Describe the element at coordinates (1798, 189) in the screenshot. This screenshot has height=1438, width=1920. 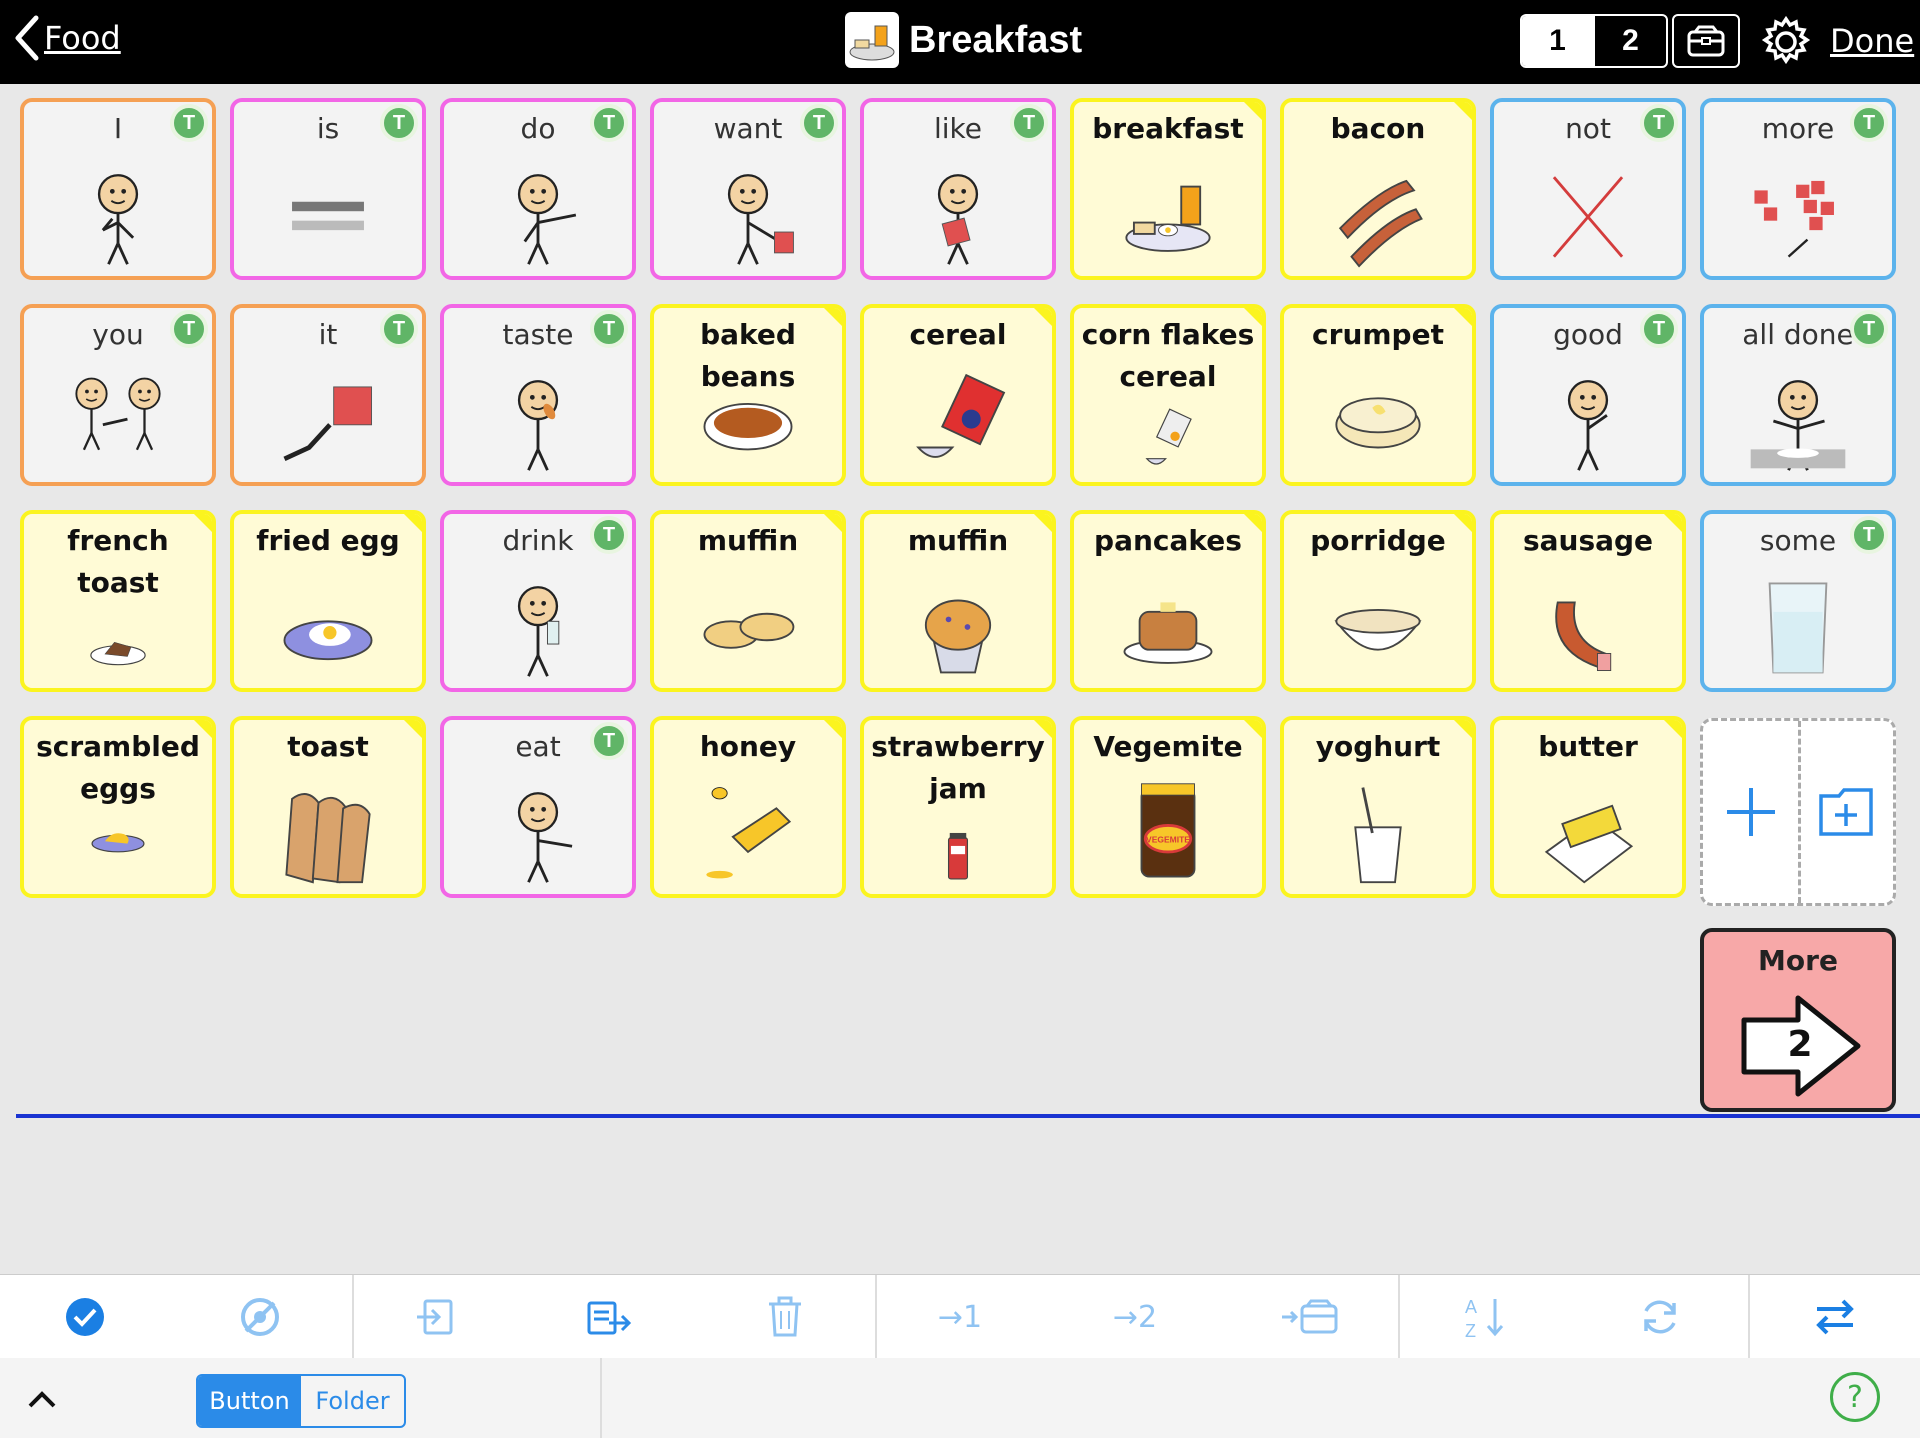
I see `cell-more: more T` at that location.